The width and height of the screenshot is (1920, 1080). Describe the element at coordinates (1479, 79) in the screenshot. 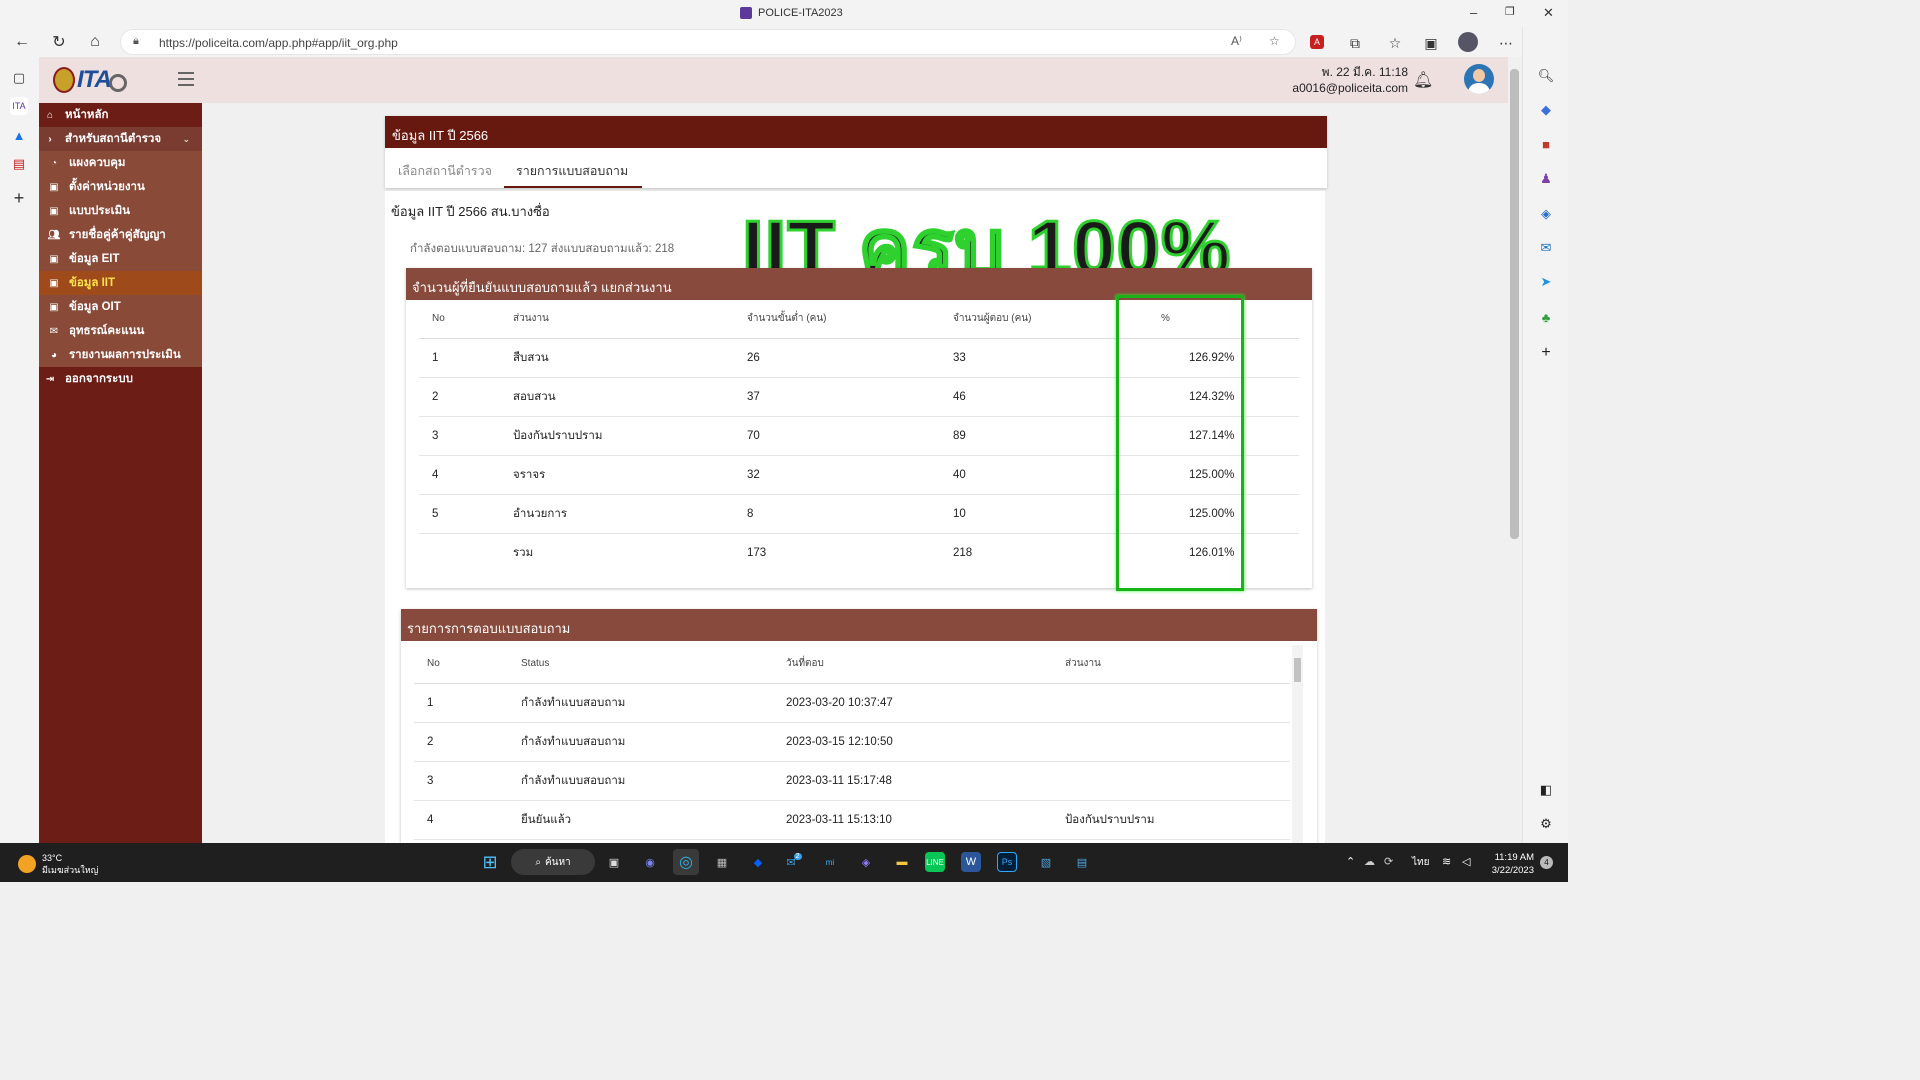

I see `avatar` at that location.